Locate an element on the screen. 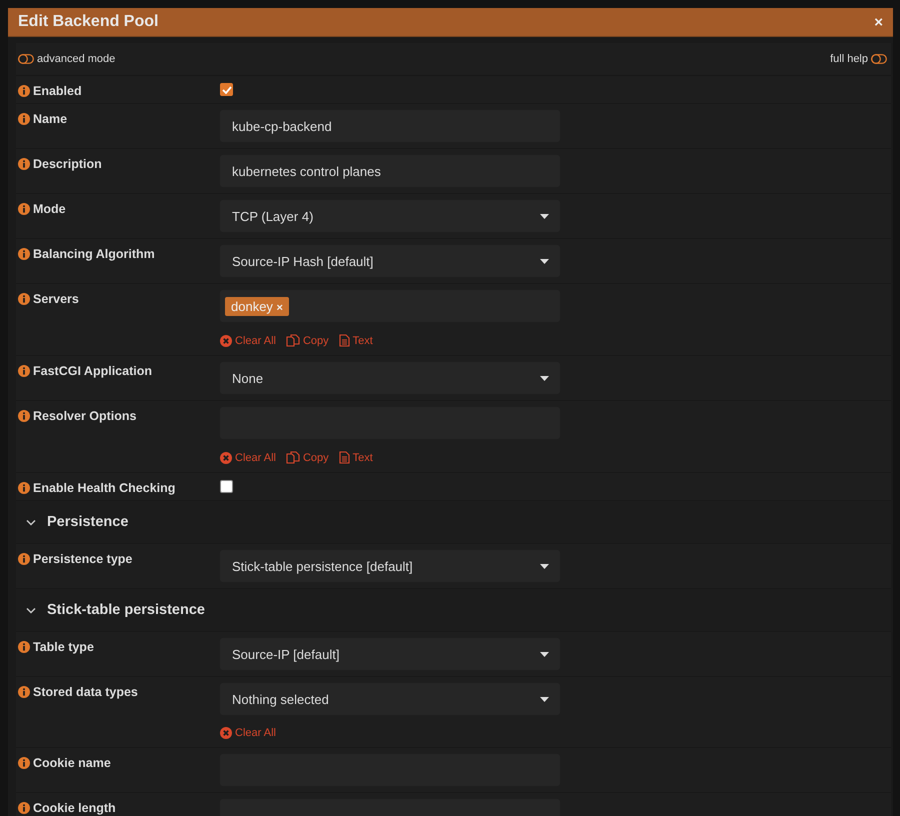 The height and width of the screenshot is (816, 900). text-field: kube-cp-backend is located at coordinates (390, 126).